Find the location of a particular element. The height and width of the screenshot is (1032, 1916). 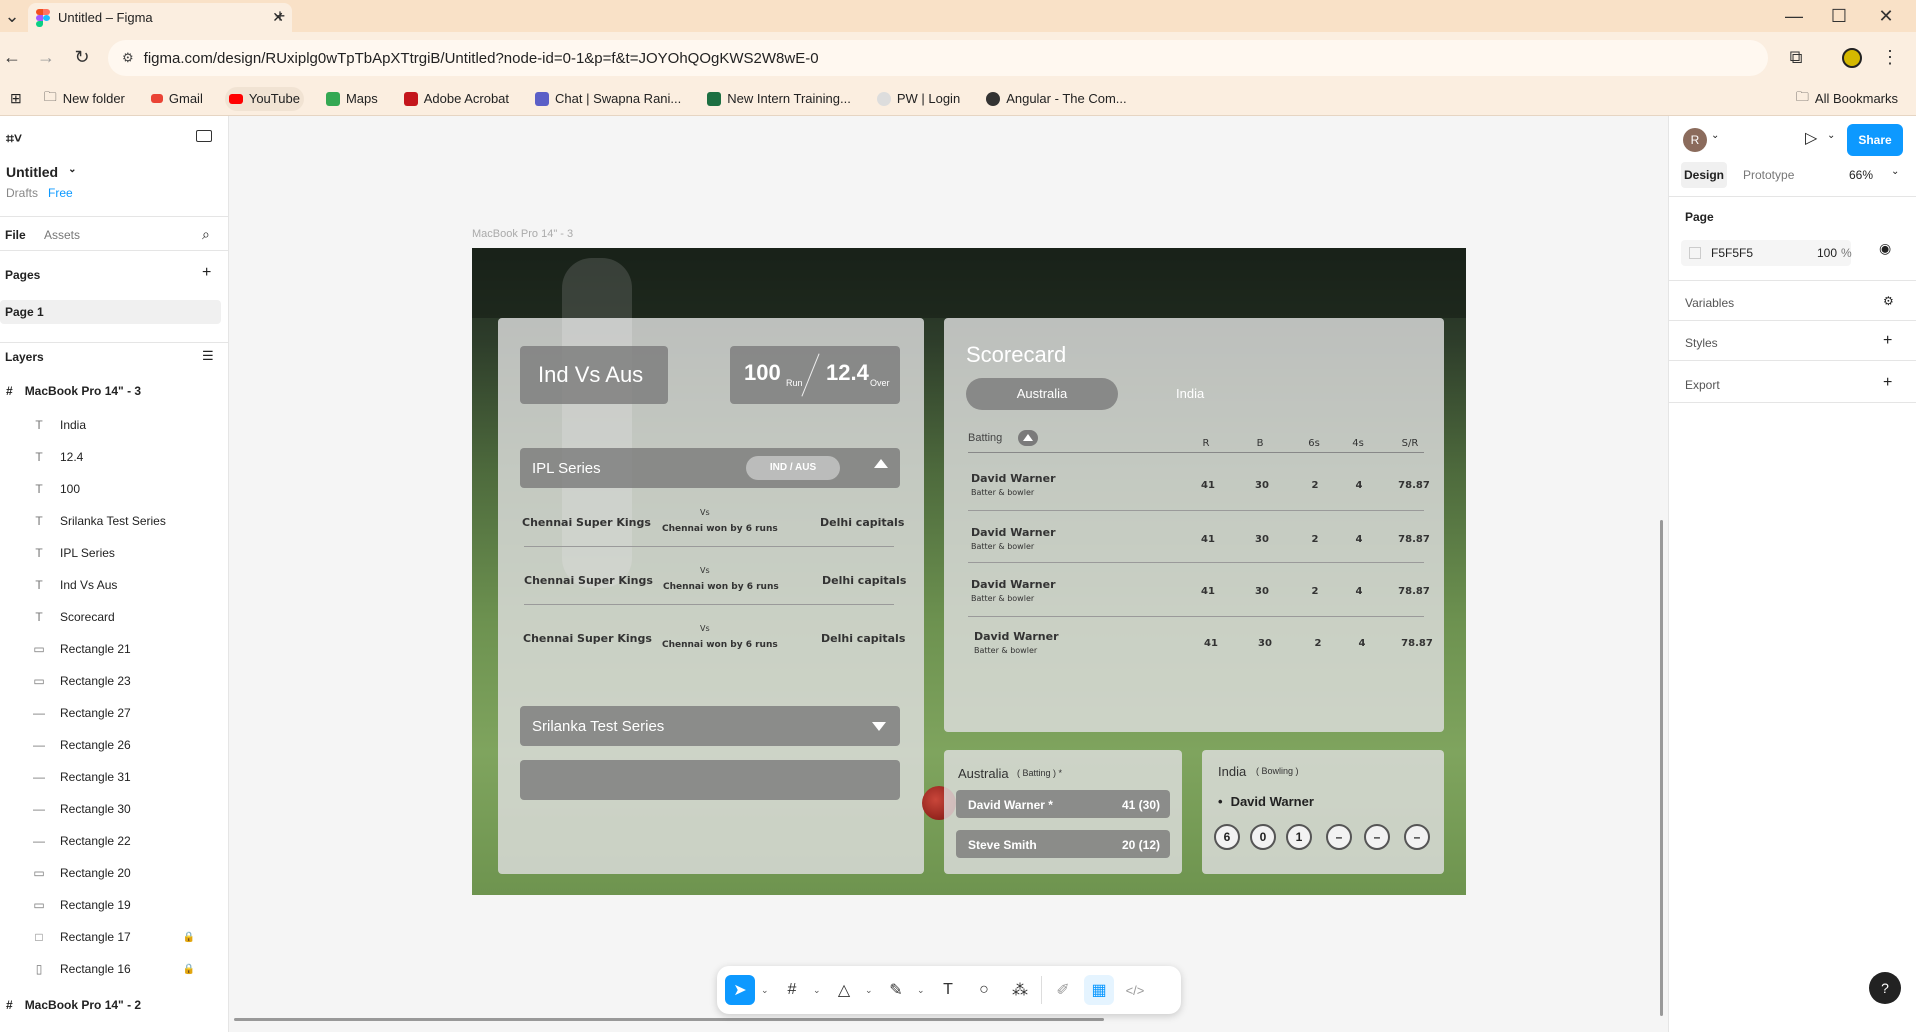

add-page-icon: + is located at coordinates (206, 273).